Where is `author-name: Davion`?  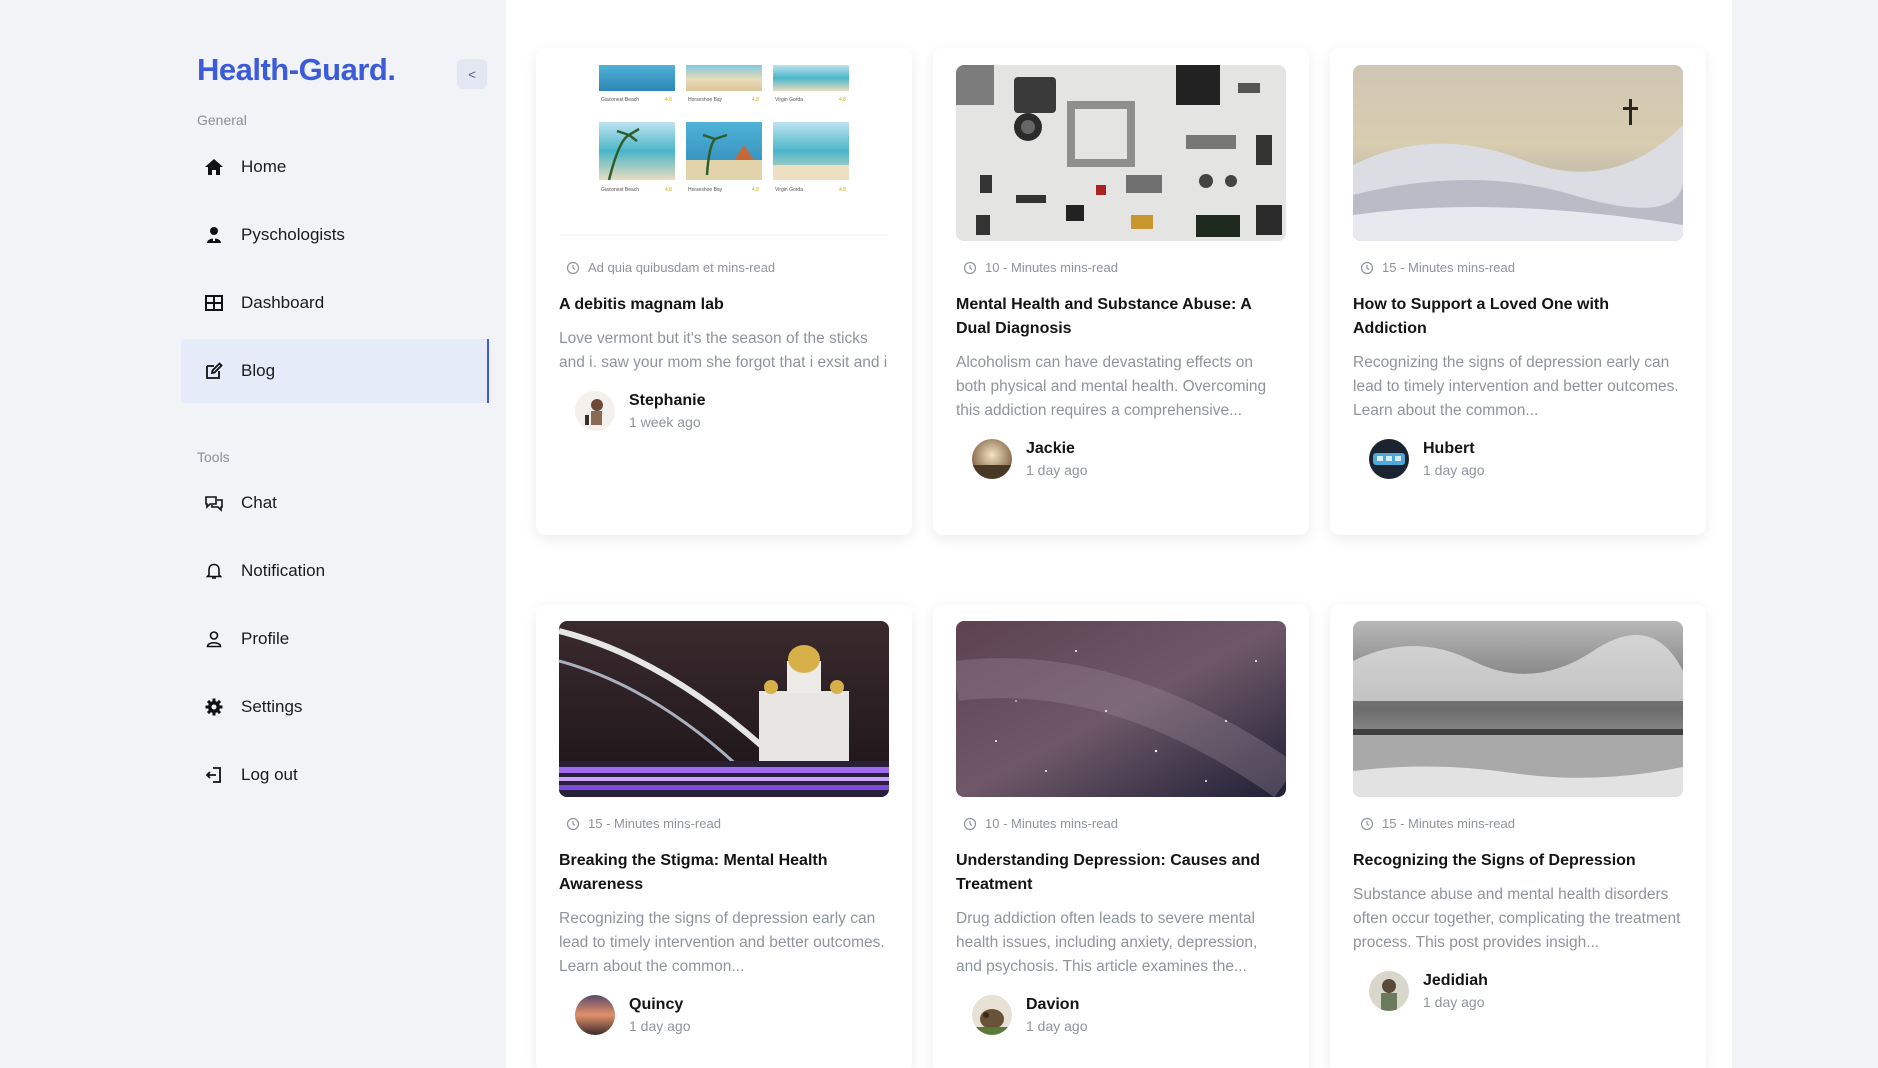 author-name: Davion is located at coordinates (1057, 1005).